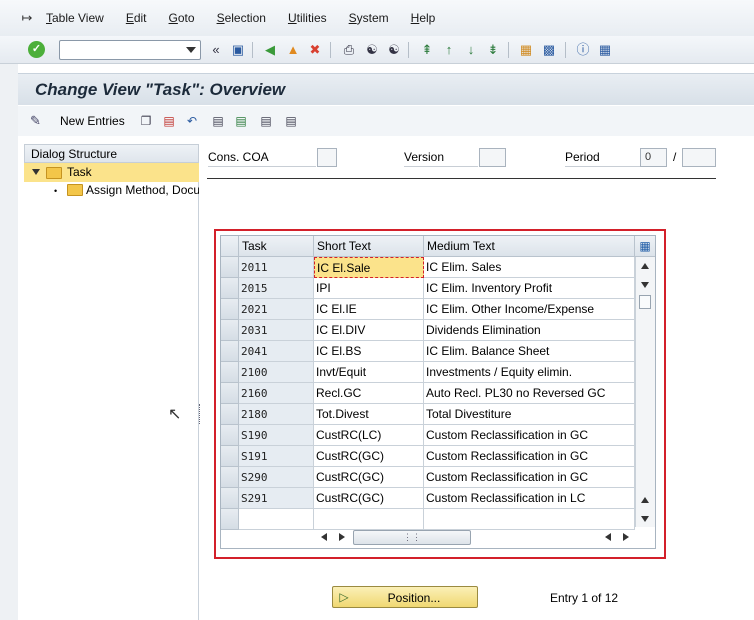  I want to click on shortcut-icon: ▩, so click(549, 50).